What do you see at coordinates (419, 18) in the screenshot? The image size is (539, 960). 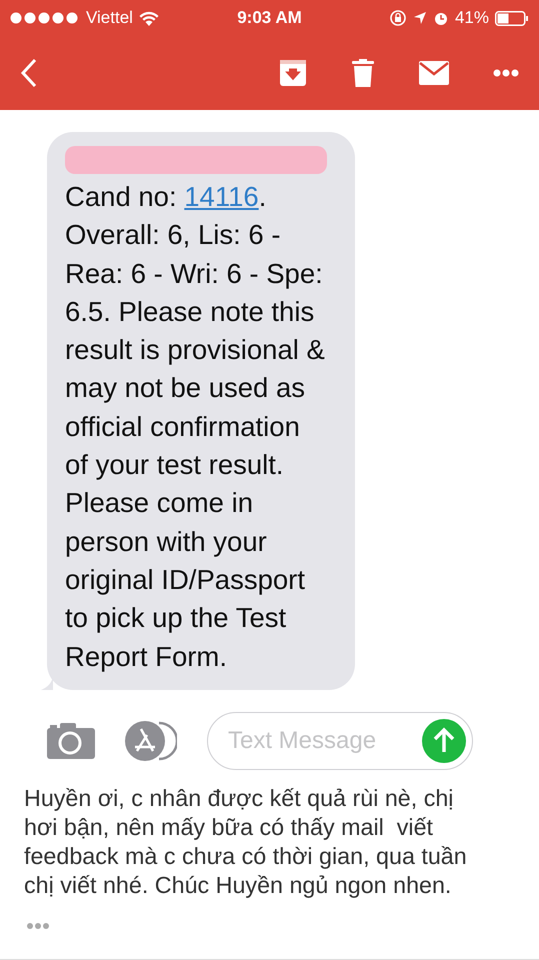 I see `location-icon` at bounding box center [419, 18].